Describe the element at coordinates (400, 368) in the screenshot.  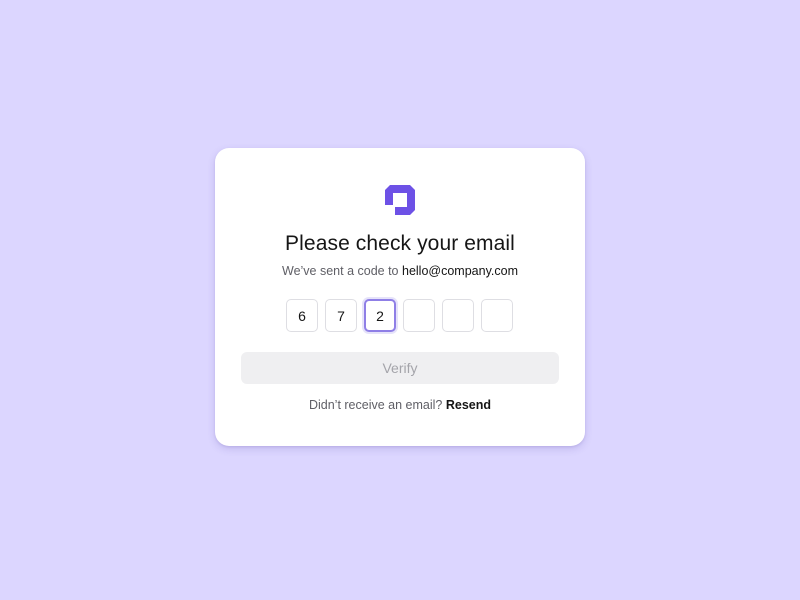
I see `verify-button: Verify` at that location.